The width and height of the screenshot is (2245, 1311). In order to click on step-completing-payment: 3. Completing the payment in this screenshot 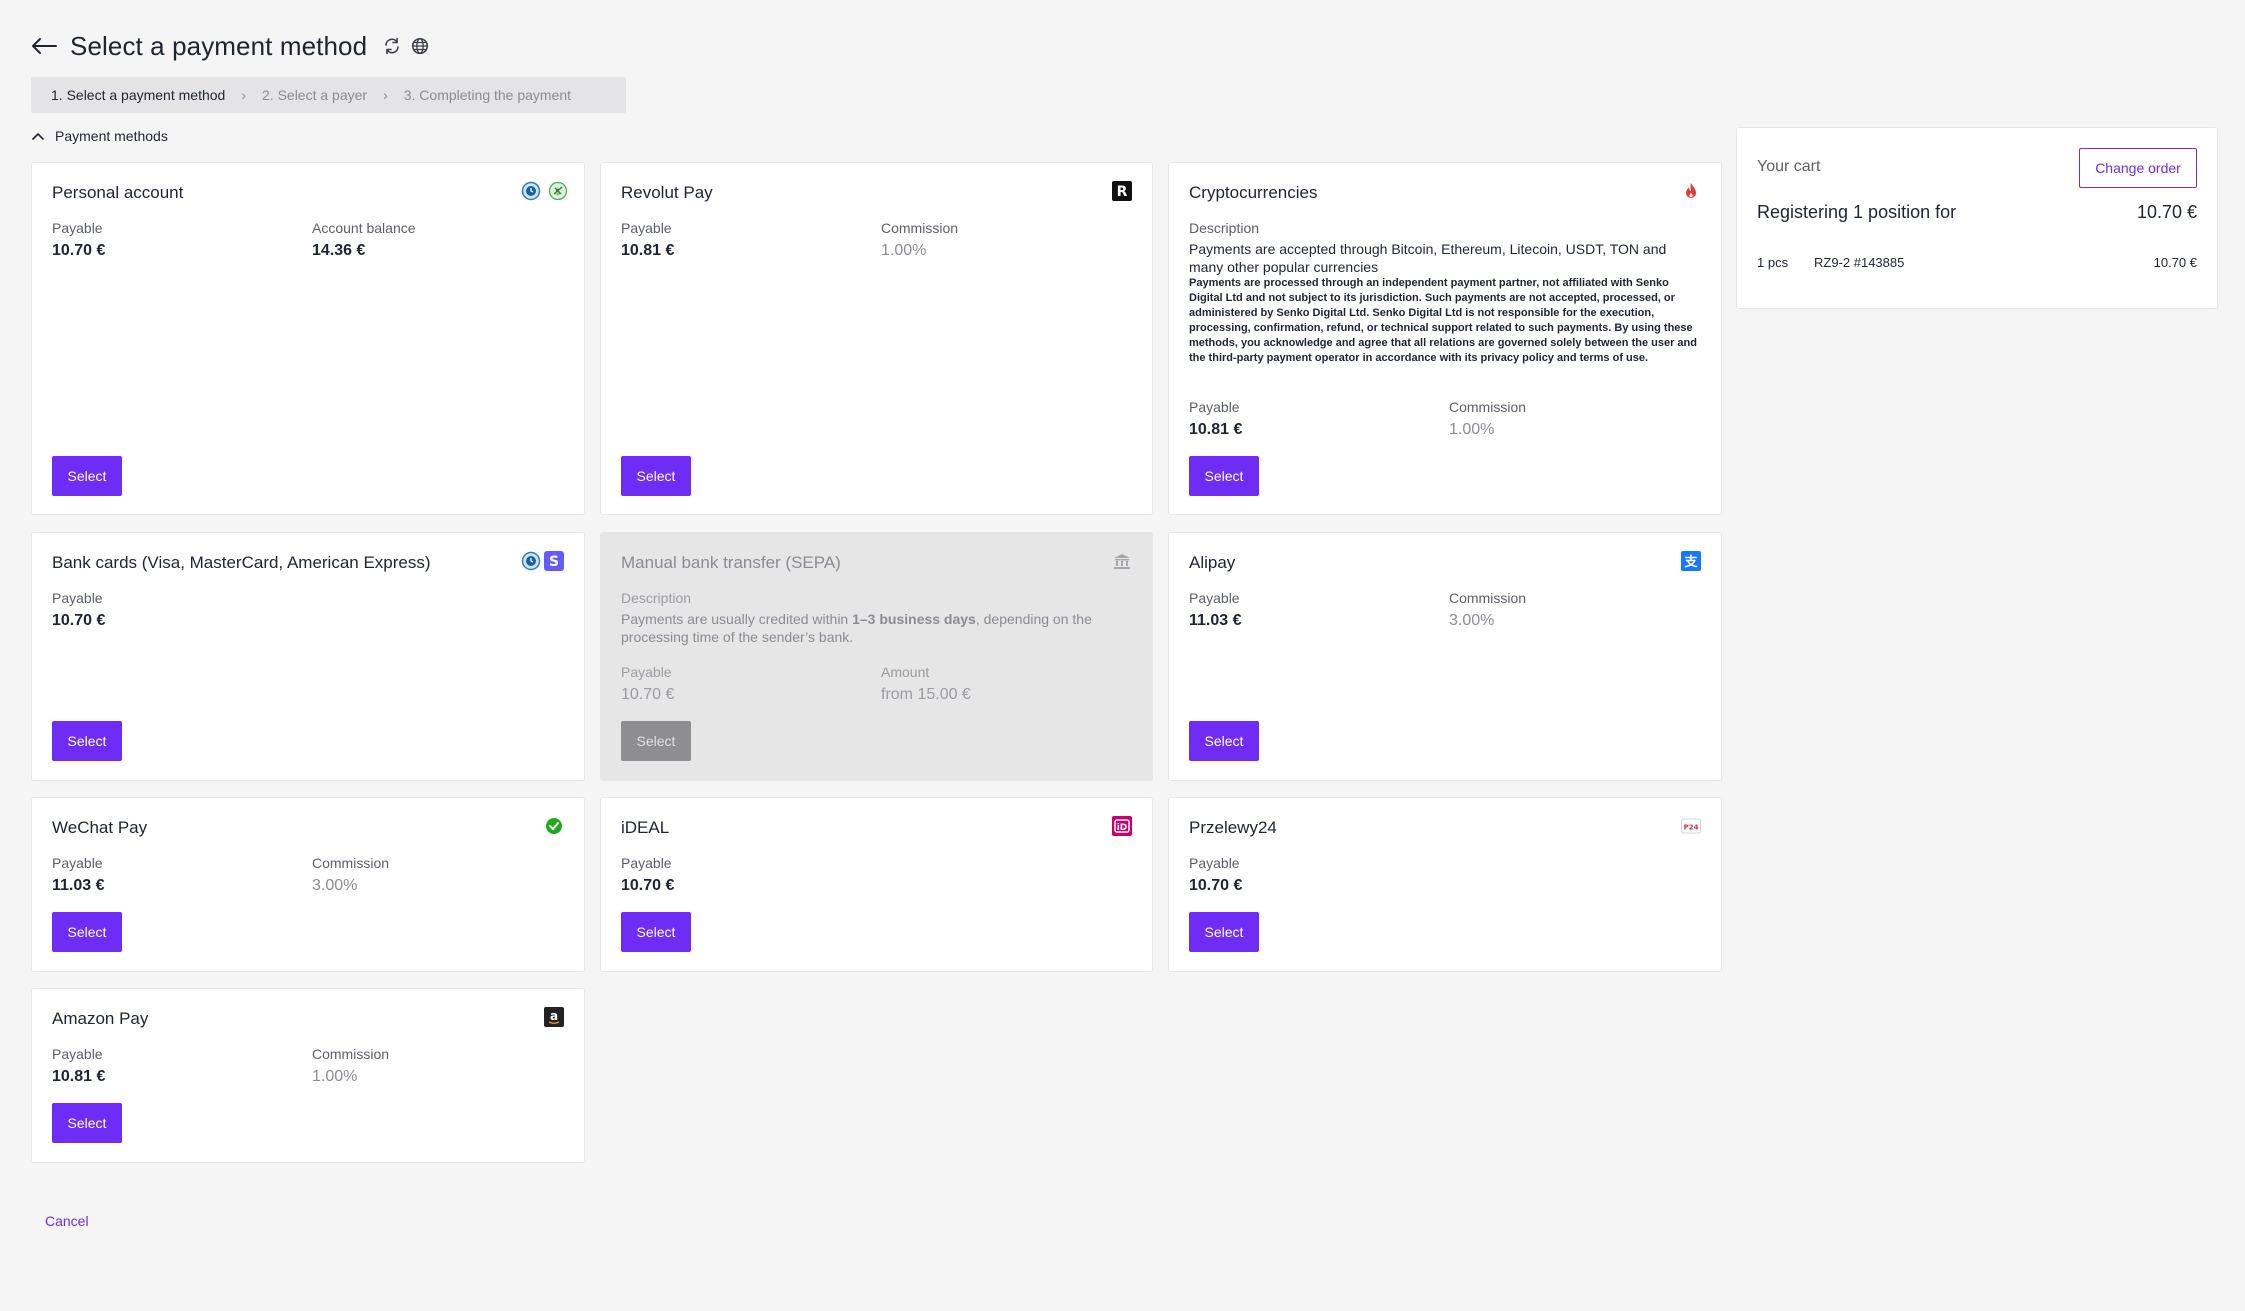, I will do `click(487, 95)`.